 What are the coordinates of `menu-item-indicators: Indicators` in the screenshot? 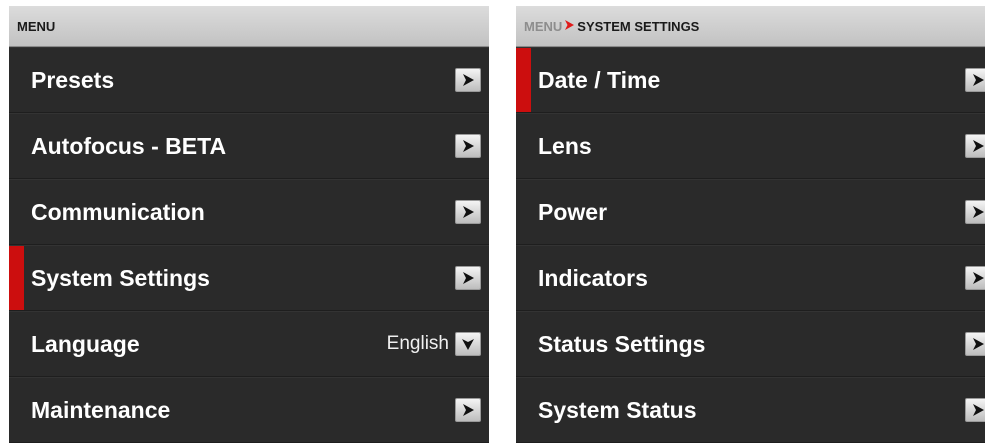 It's located at (750, 278).